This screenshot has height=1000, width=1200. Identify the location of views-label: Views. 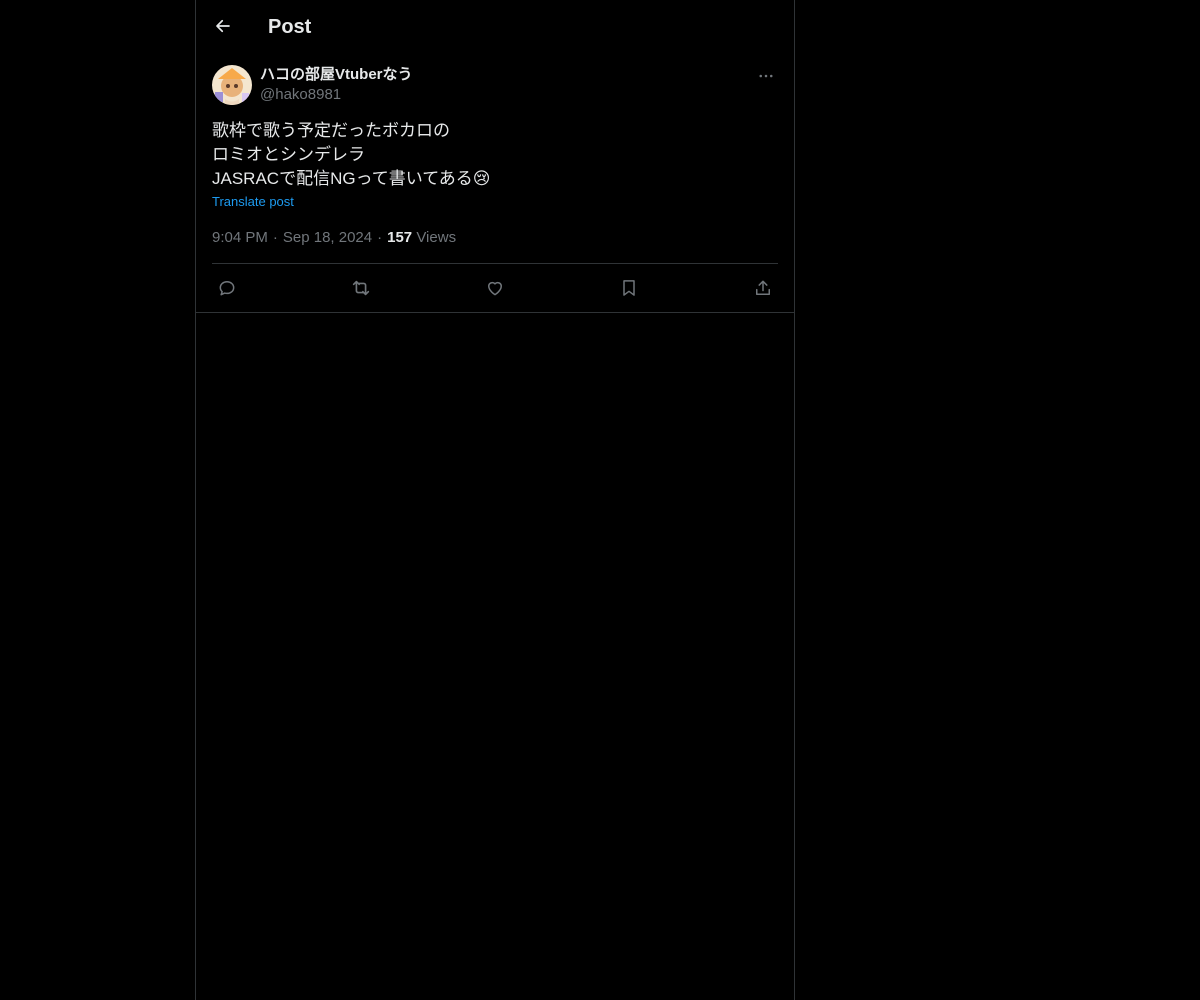
(436, 237).